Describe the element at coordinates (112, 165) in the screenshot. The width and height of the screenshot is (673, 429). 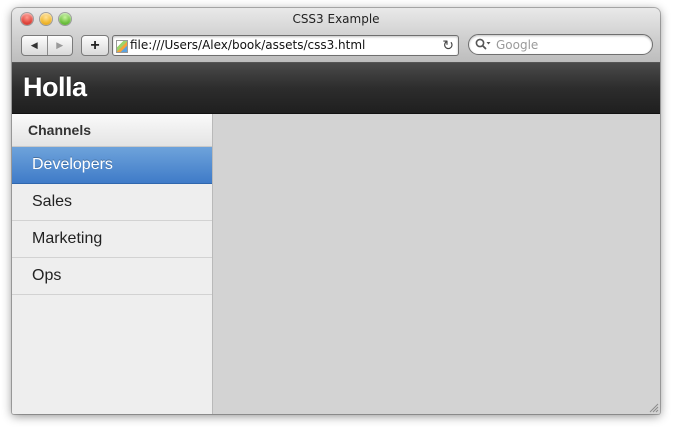
I see `channel-item-developers: Developers` at that location.